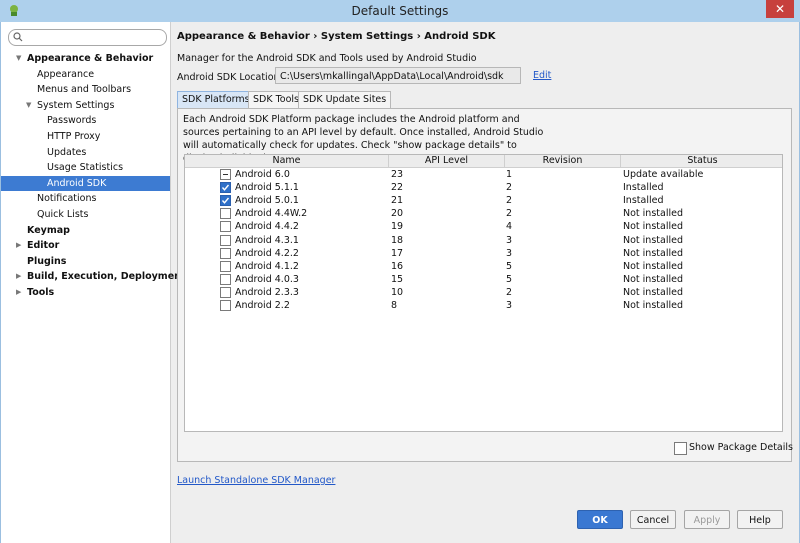 The image size is (800, 543). I want to click on sidebar-item: Notifications, so click(85, 199).